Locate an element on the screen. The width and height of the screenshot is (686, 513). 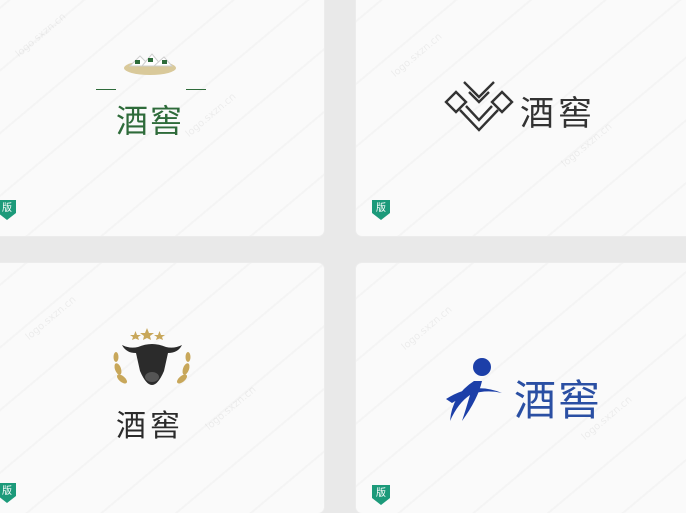
bull-head-laurel-icon is located at coordinates (152, 356).